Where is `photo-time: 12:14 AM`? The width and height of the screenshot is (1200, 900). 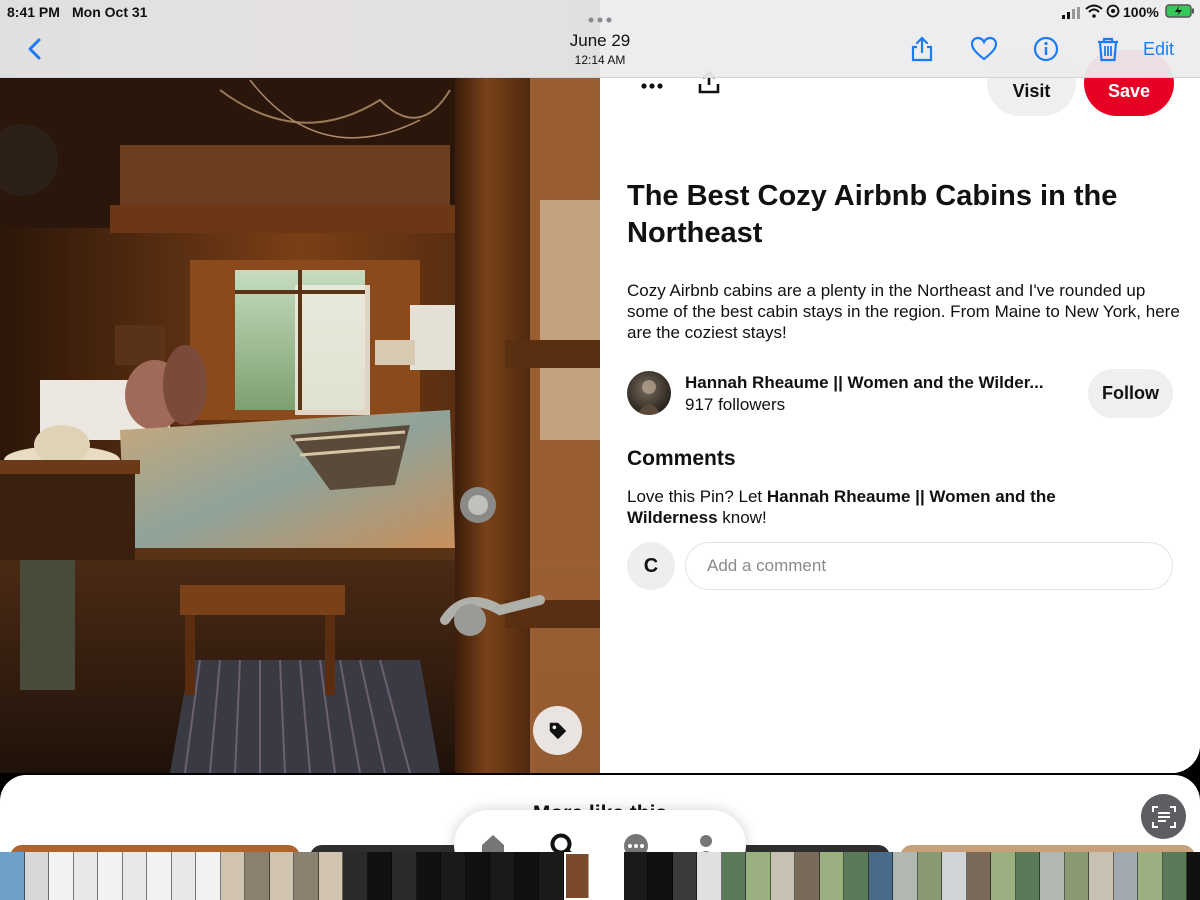 photo-time: 12:14 AM is located at coordinates (600, 60).